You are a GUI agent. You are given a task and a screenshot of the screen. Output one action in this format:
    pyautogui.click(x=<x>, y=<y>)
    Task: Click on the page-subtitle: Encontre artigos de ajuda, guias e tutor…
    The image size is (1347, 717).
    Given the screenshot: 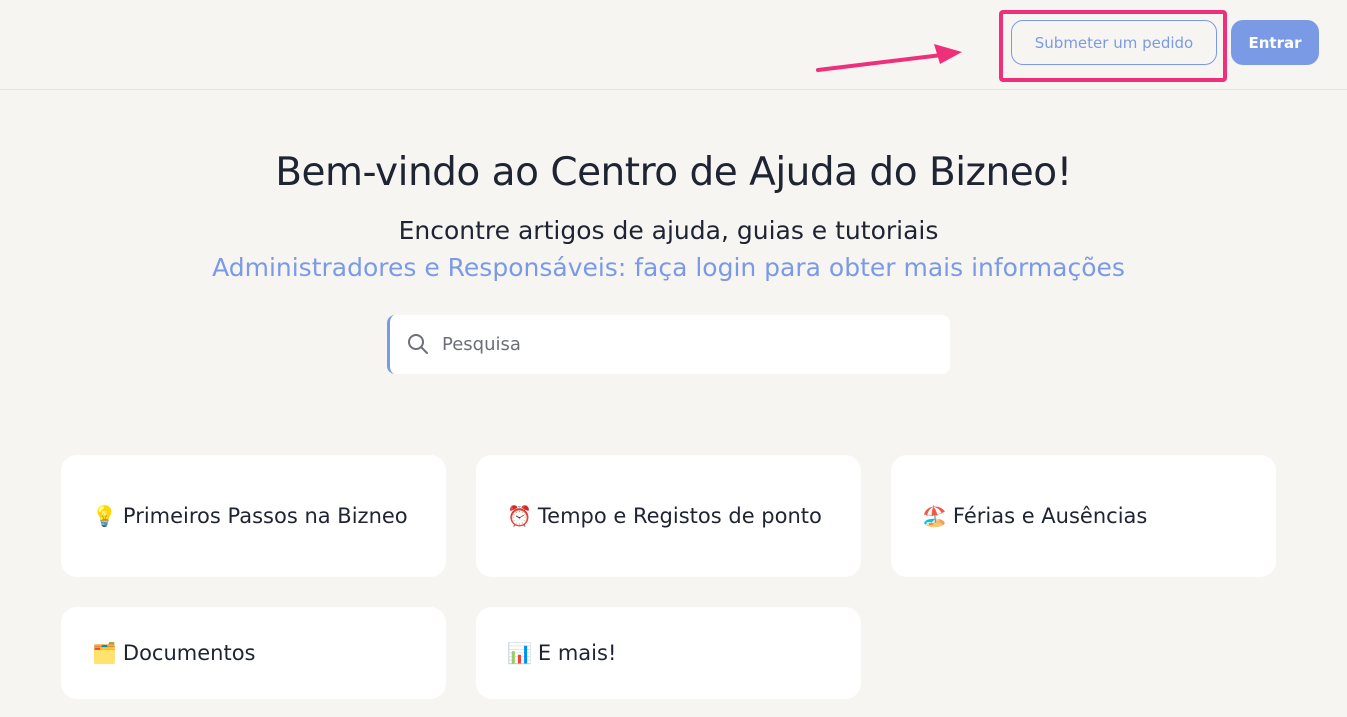 What is the action you would take?
    pyautogui.click(x=668, y=230)
    